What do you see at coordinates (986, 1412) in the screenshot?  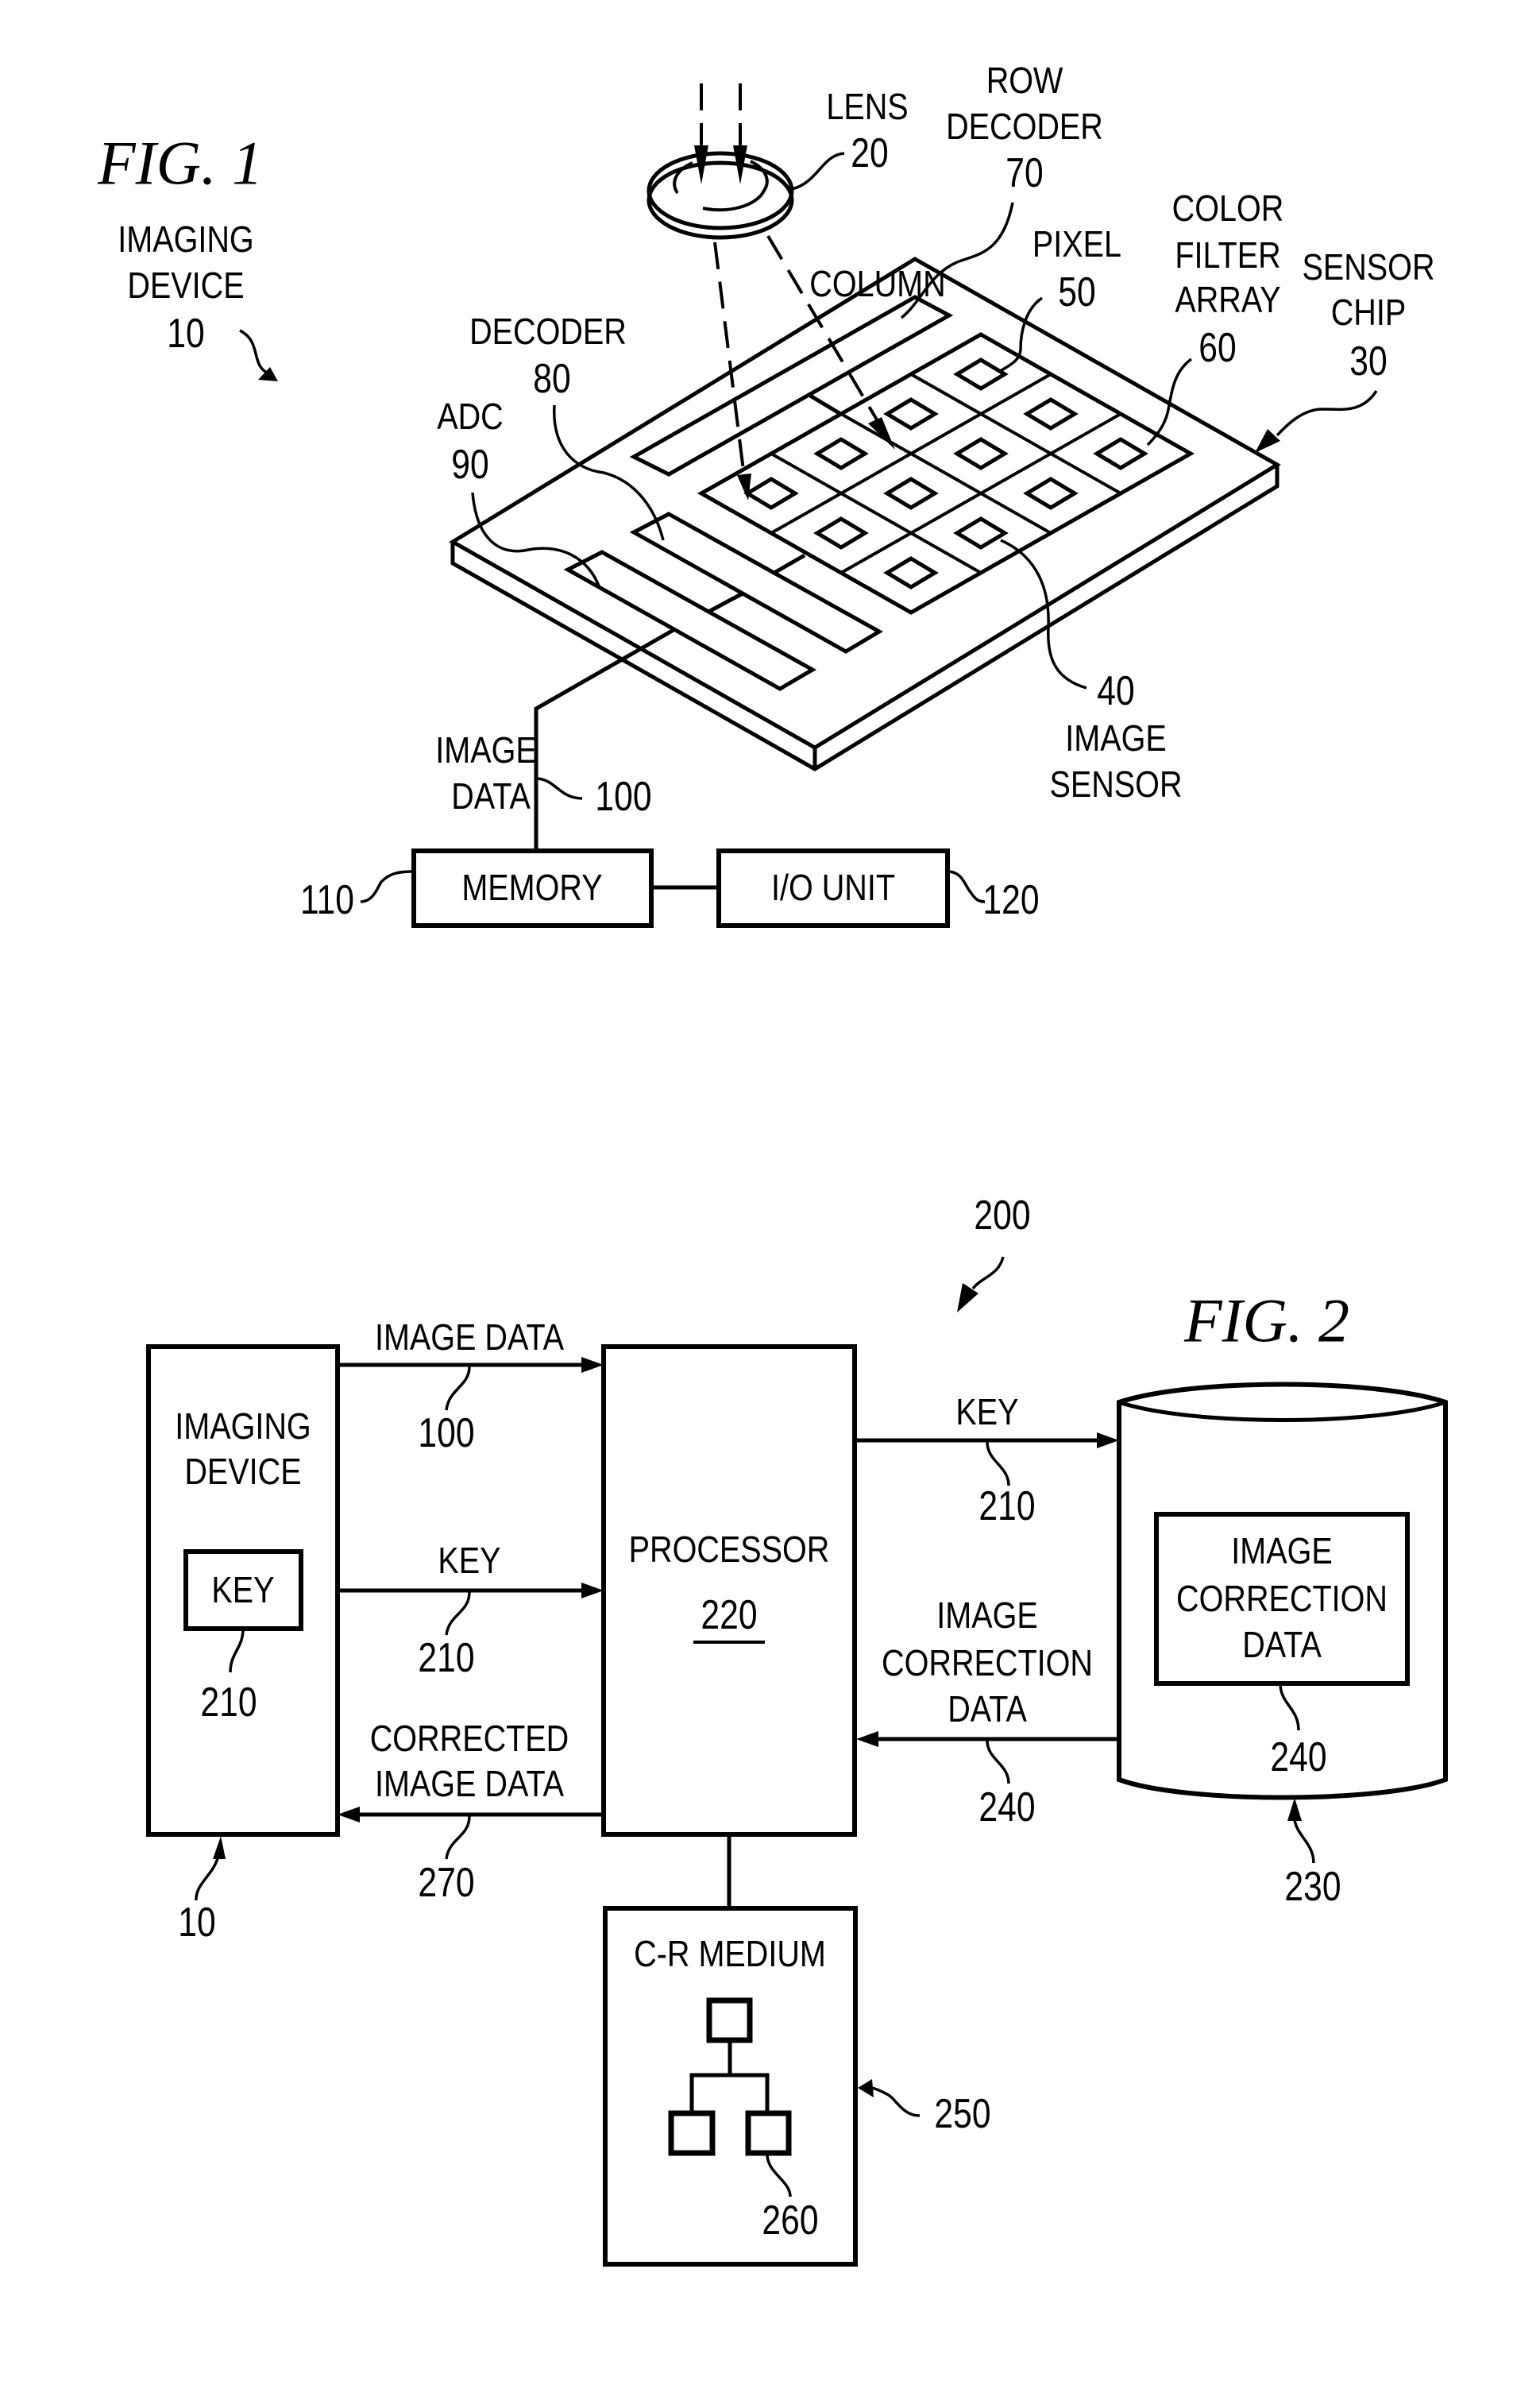 I see `key-to-database-label: KEY` at bounding box center [986, 1412].